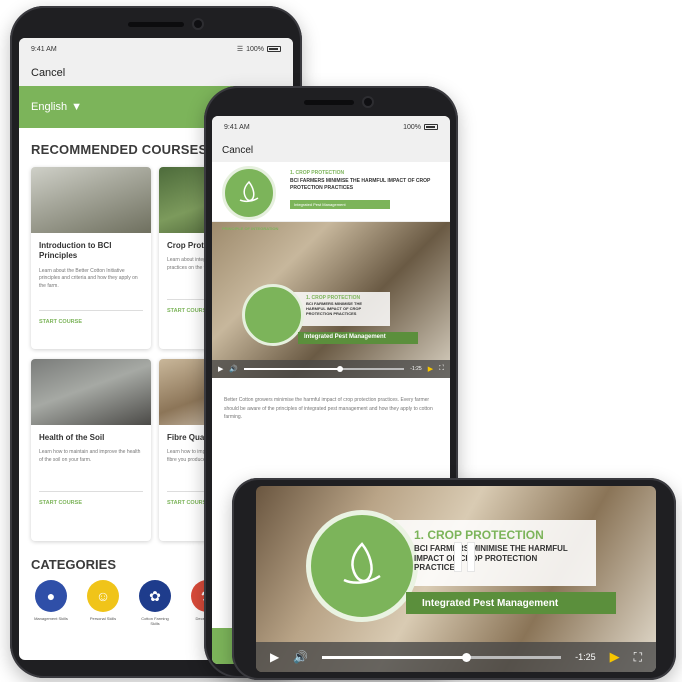 Image resolution: width=682 pixels, height=682 pixels. I want to click on category-label: Cotton Farming Skills, so click(155, 621).